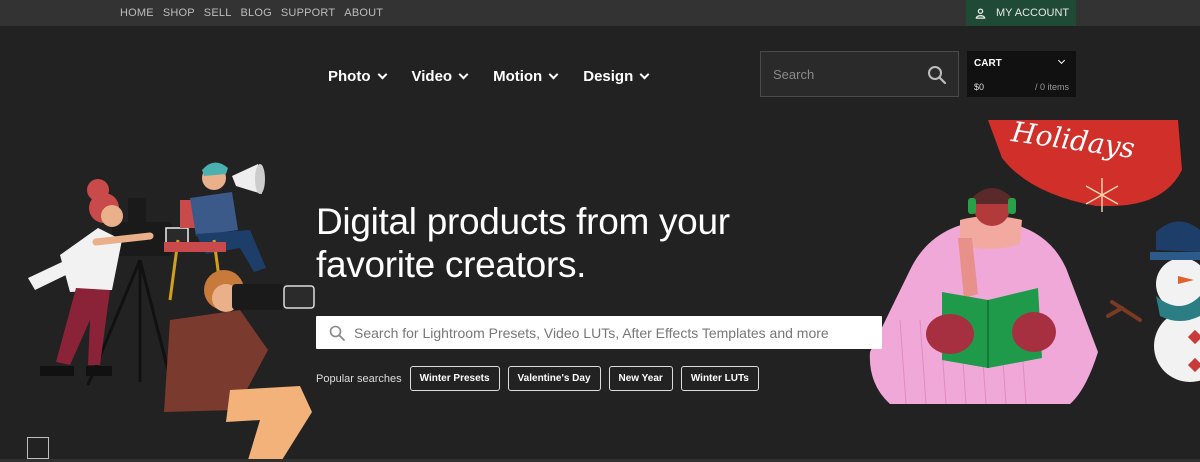  I want to click on top-nav-home: HOME, so click(137, 13).